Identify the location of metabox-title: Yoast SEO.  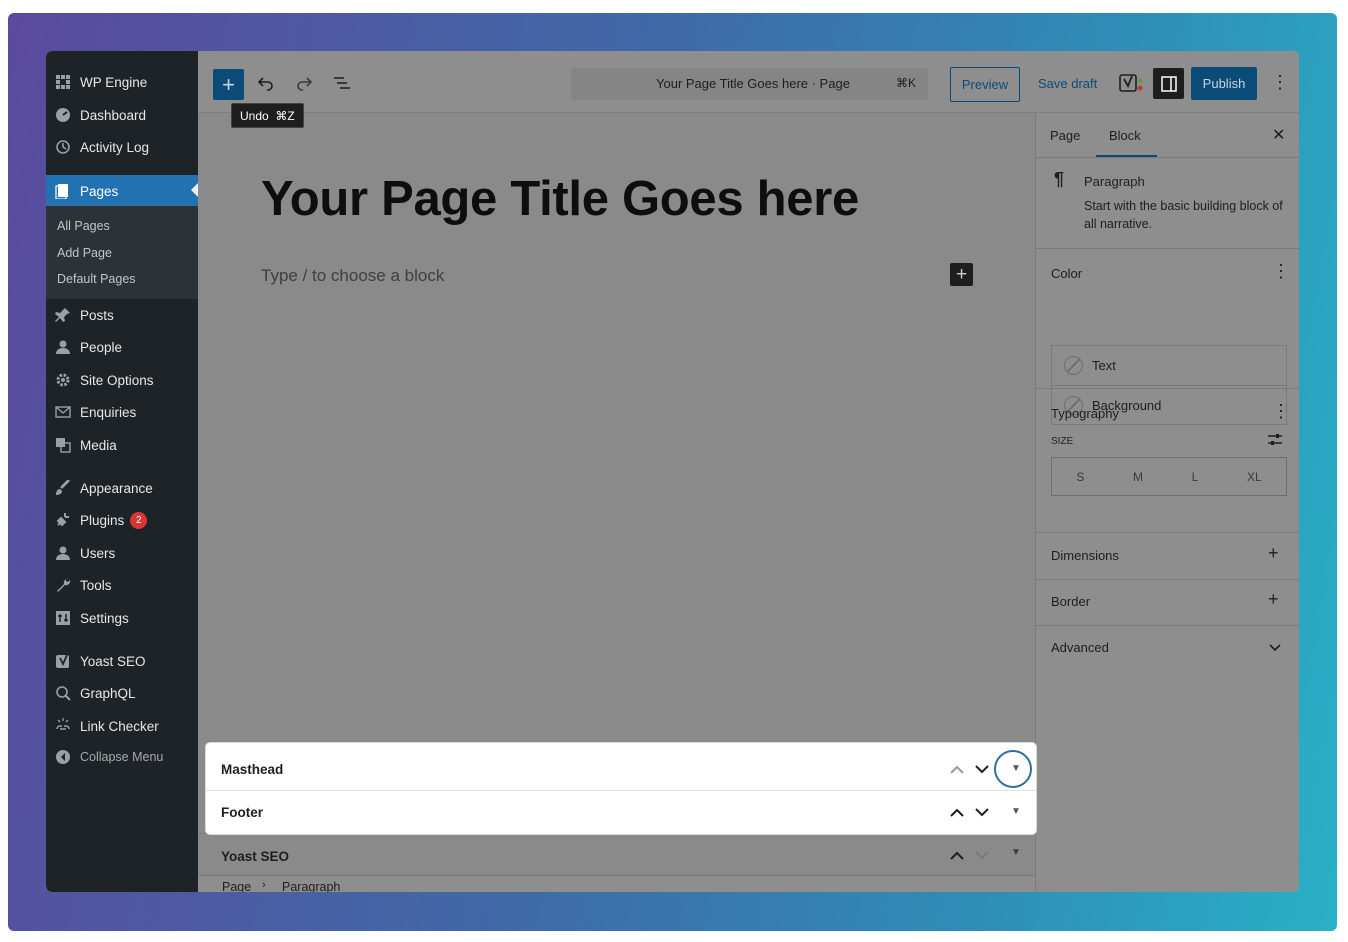
(255, 856).